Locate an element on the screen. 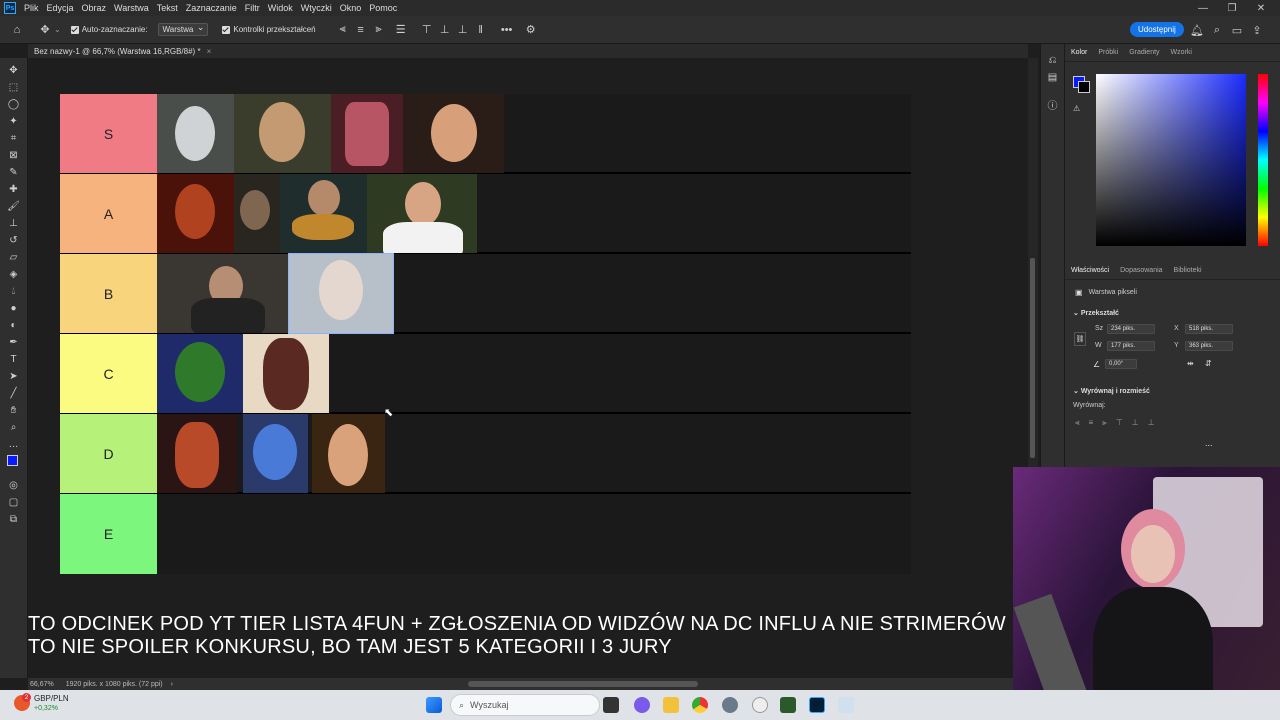 This screenshot has height=720, width=1280. snipping-tool-icon is located at coordinates (846, 705).